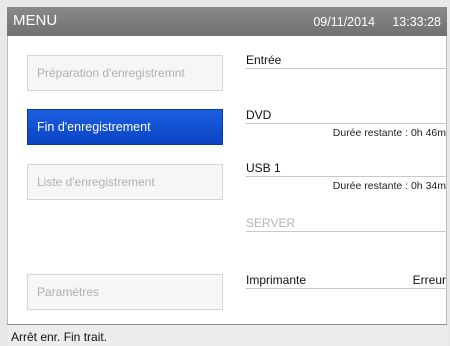 The image size is (450, 346). What do you see at coordinates (59, 337) in the screenshot?
I see `status-text: Arrêt enr. Fin trait.` at bounding box center [59, 337].